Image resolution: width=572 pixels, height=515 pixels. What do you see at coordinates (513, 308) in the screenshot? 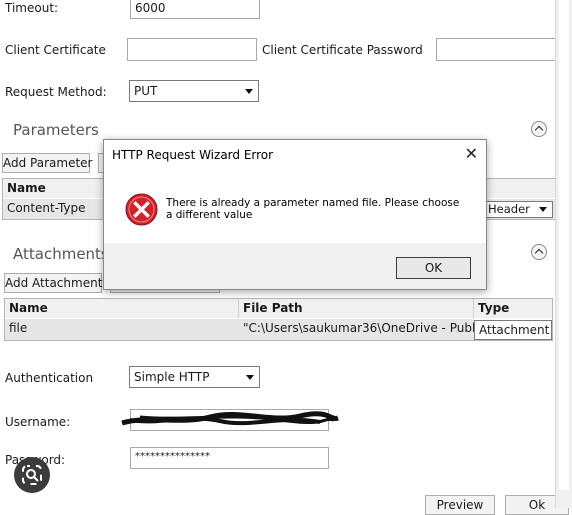
I see `attachments-header-type: Type` at bounding box center [513, 308].